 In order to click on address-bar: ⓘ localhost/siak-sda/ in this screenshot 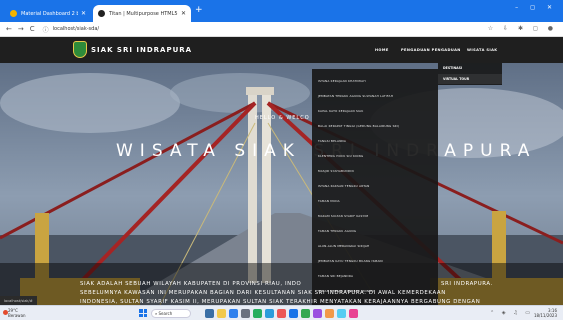, I will do `click(71, 29)`.